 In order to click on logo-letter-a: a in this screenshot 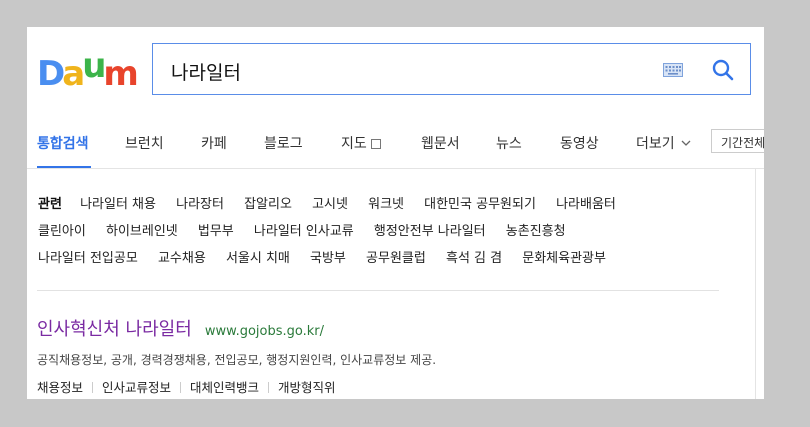, I will do `click(73, 74)`.